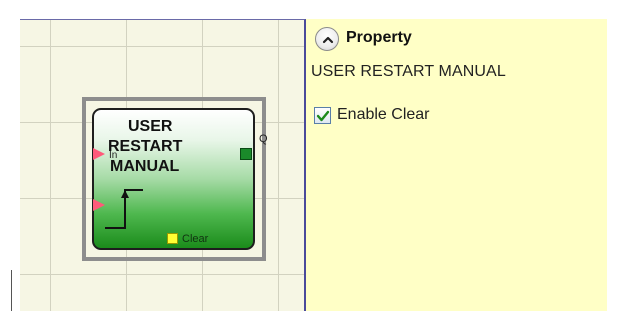  I want to click on top-margin, so click(311, 10).